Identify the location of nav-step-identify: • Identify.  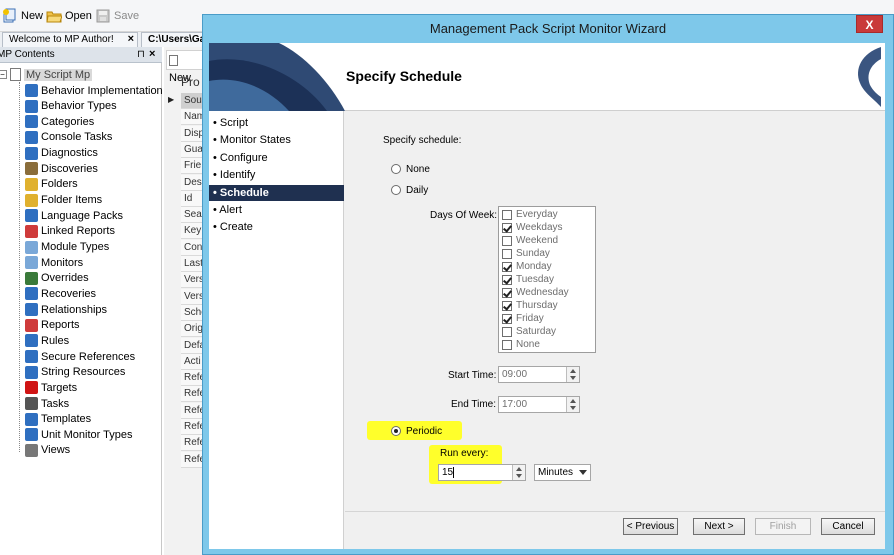
(276, 175).